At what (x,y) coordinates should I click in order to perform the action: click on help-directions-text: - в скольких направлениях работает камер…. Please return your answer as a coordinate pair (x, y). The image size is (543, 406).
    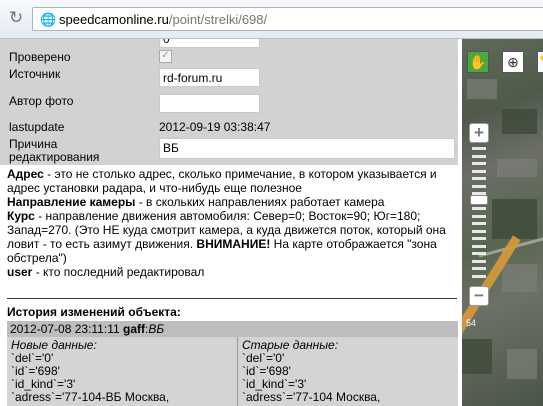
    Looking at the image, I should click on (260, 202).